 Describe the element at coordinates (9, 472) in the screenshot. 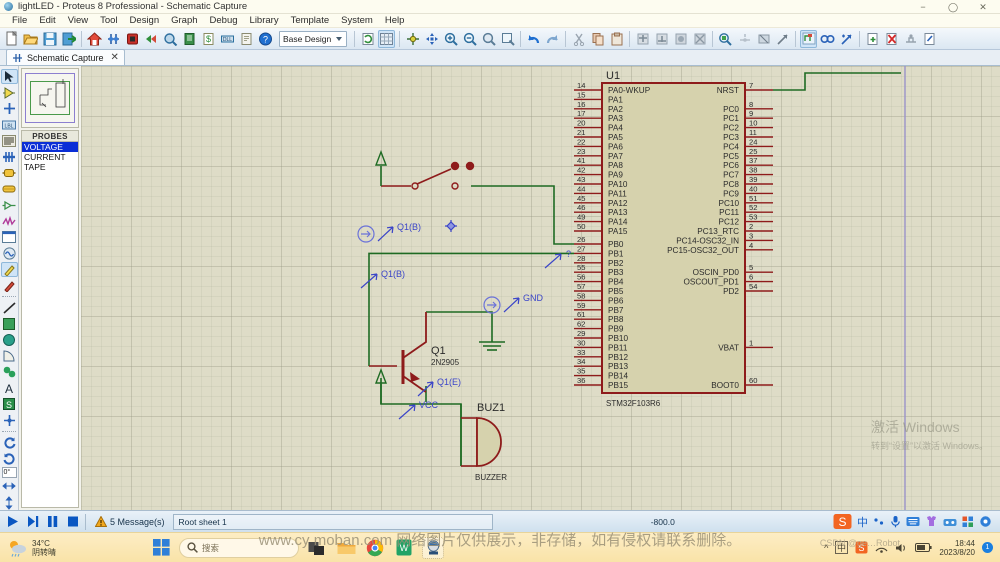

I see `rotation-angle-input: 0°` at that location.